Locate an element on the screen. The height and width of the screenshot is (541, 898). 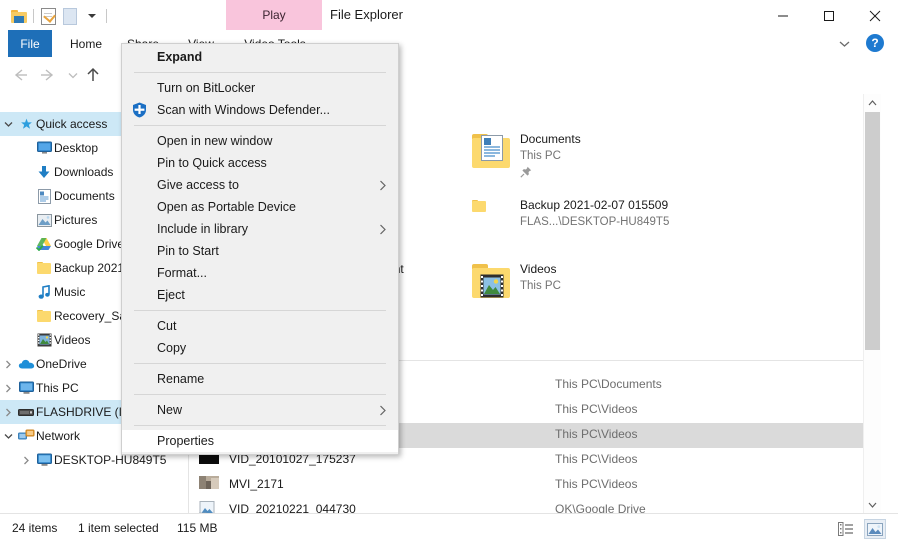
recent-locations-icon is located at coordinates (73, 75).